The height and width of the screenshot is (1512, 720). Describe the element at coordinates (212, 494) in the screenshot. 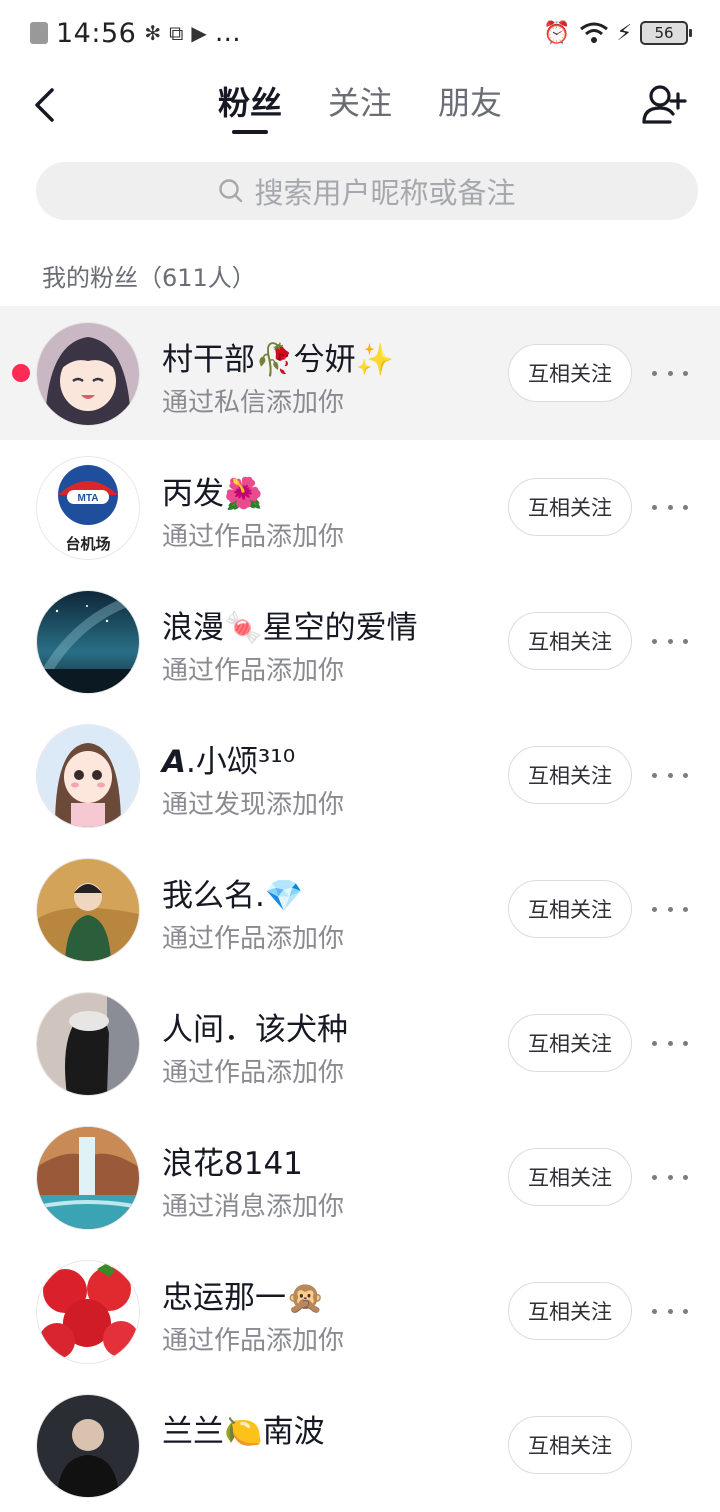

I see `fan-name: 丙发🌺` at that location.